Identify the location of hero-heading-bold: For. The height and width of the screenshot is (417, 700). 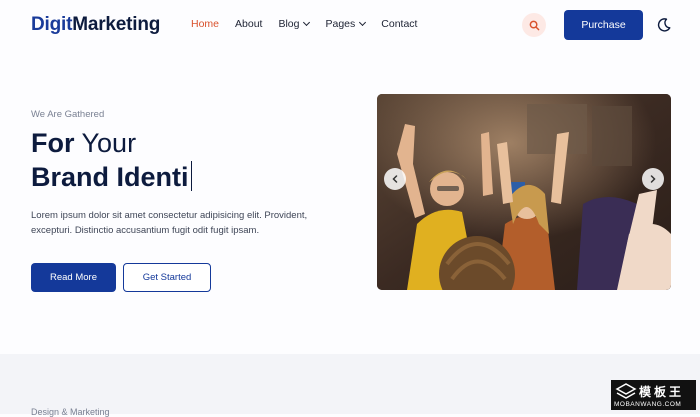
(53, 143).